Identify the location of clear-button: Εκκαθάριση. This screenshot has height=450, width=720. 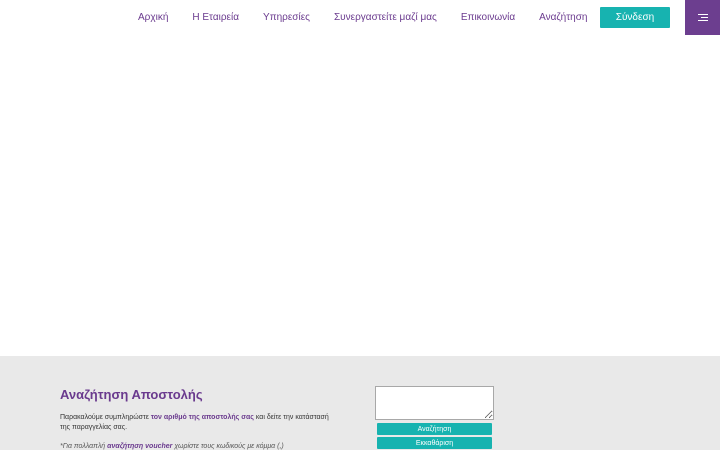
(434, 443).